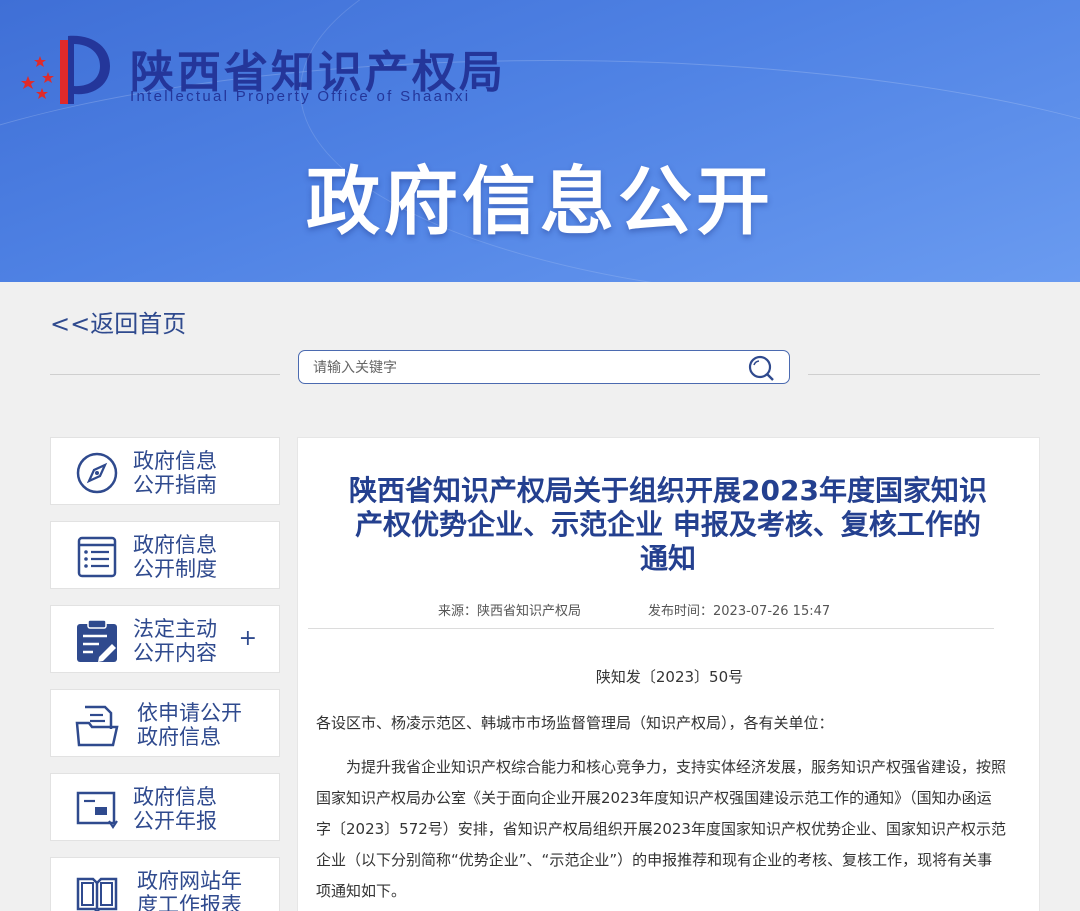 The width and height of the screenshot is (1080, 911). I want to click on clipboard-edit-icon, so click(97, 640).